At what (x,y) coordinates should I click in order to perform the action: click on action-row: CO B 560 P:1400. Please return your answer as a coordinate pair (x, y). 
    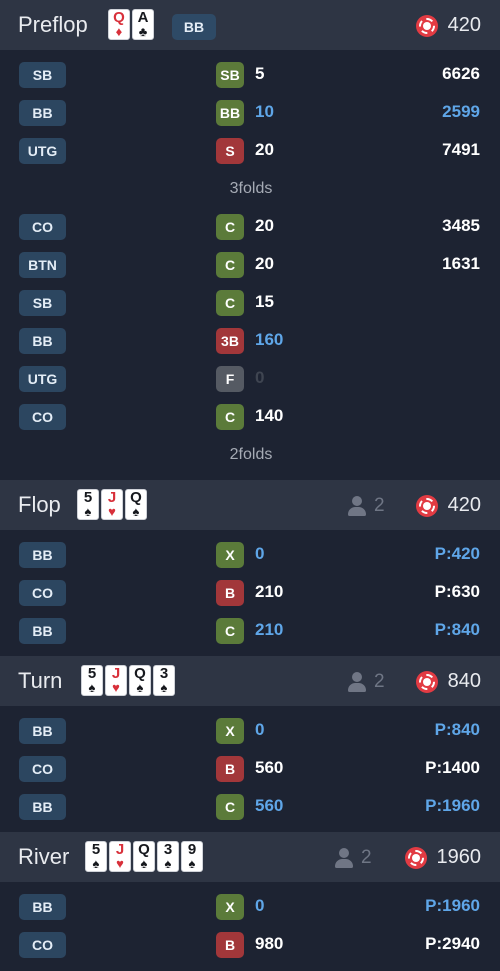
    Looking at the image, I should click on (250, 769).